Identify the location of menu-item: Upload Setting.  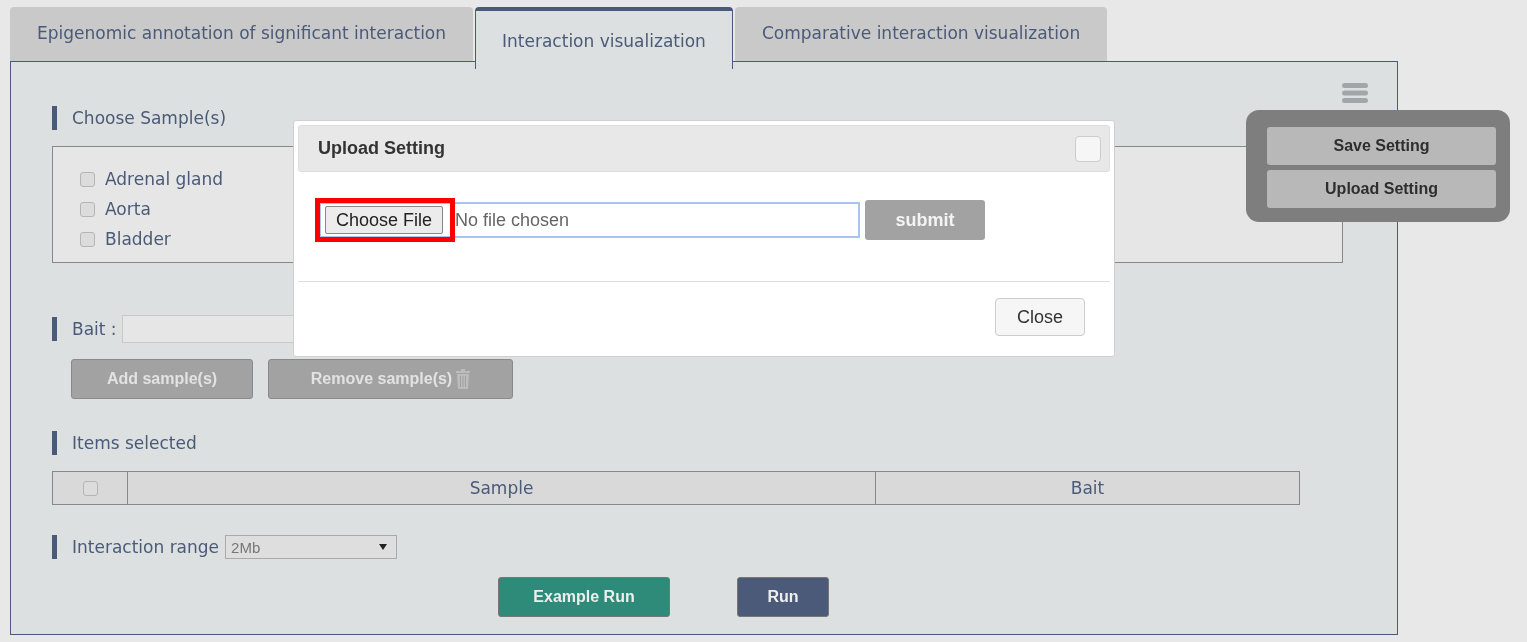
(1381, 189).